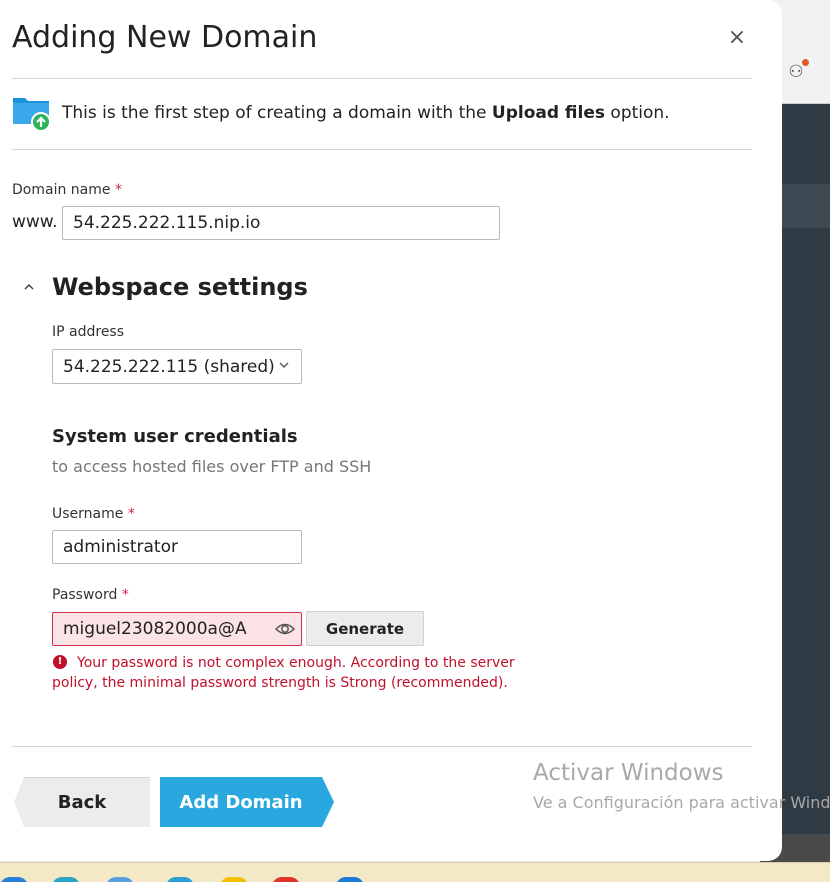 The image size is (830, 882). I want to click on credentials-description: to access hosted files over FTP and SSH, so click(212, 466).